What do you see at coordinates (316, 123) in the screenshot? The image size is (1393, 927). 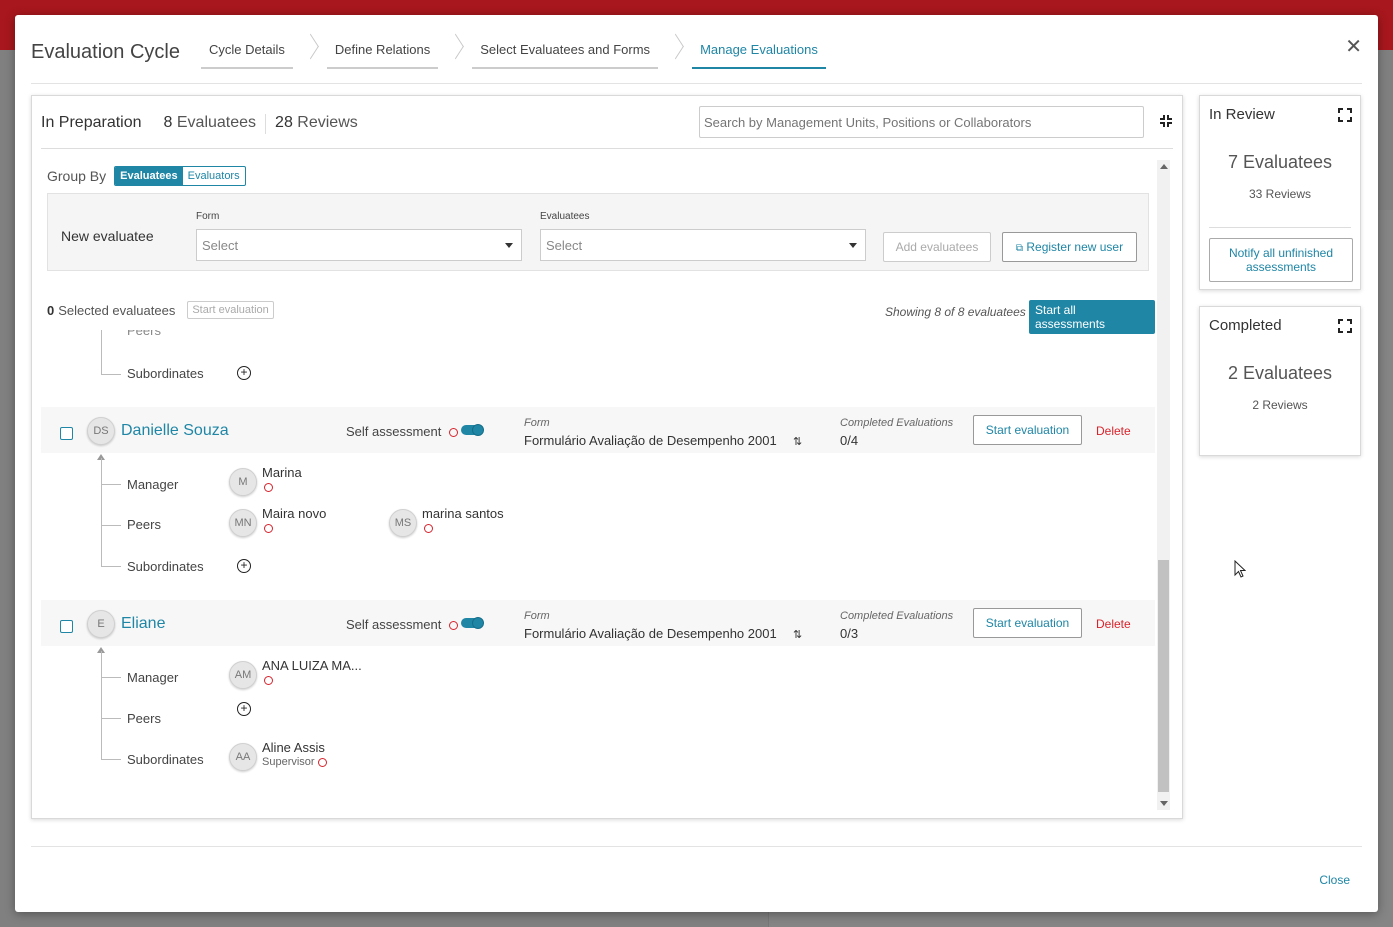 I see `reviews-stat: 28 Reviews` at bounding box center [316, 123].